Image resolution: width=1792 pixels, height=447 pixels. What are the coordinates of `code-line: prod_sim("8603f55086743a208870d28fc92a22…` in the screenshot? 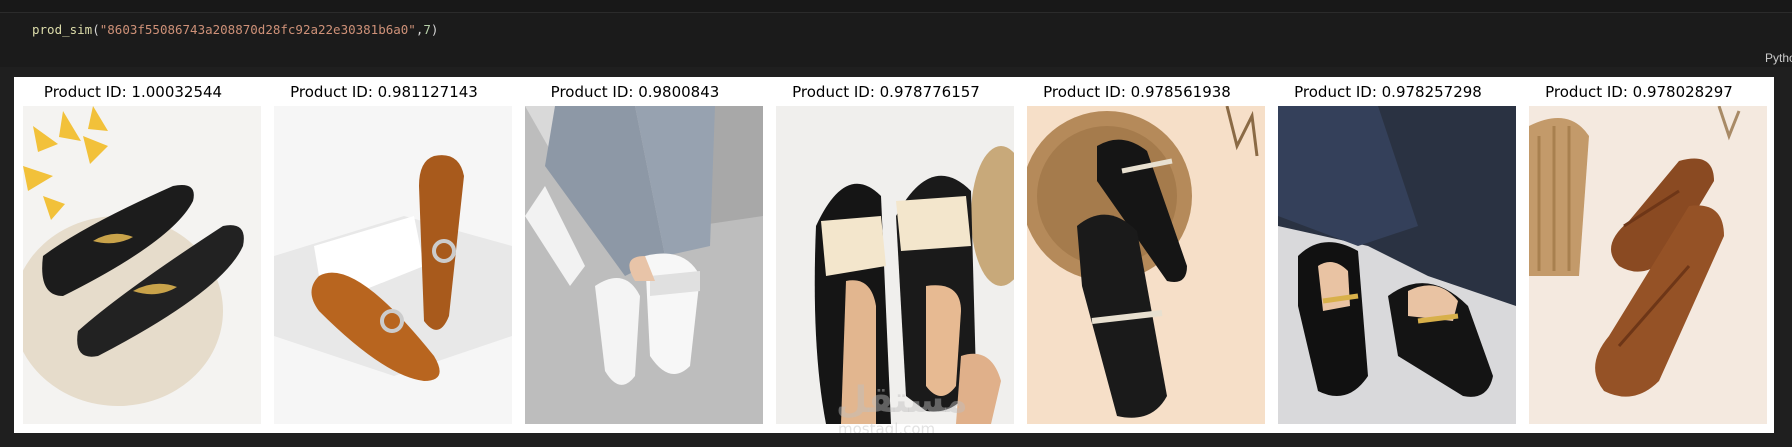 It's located at (235, 29).